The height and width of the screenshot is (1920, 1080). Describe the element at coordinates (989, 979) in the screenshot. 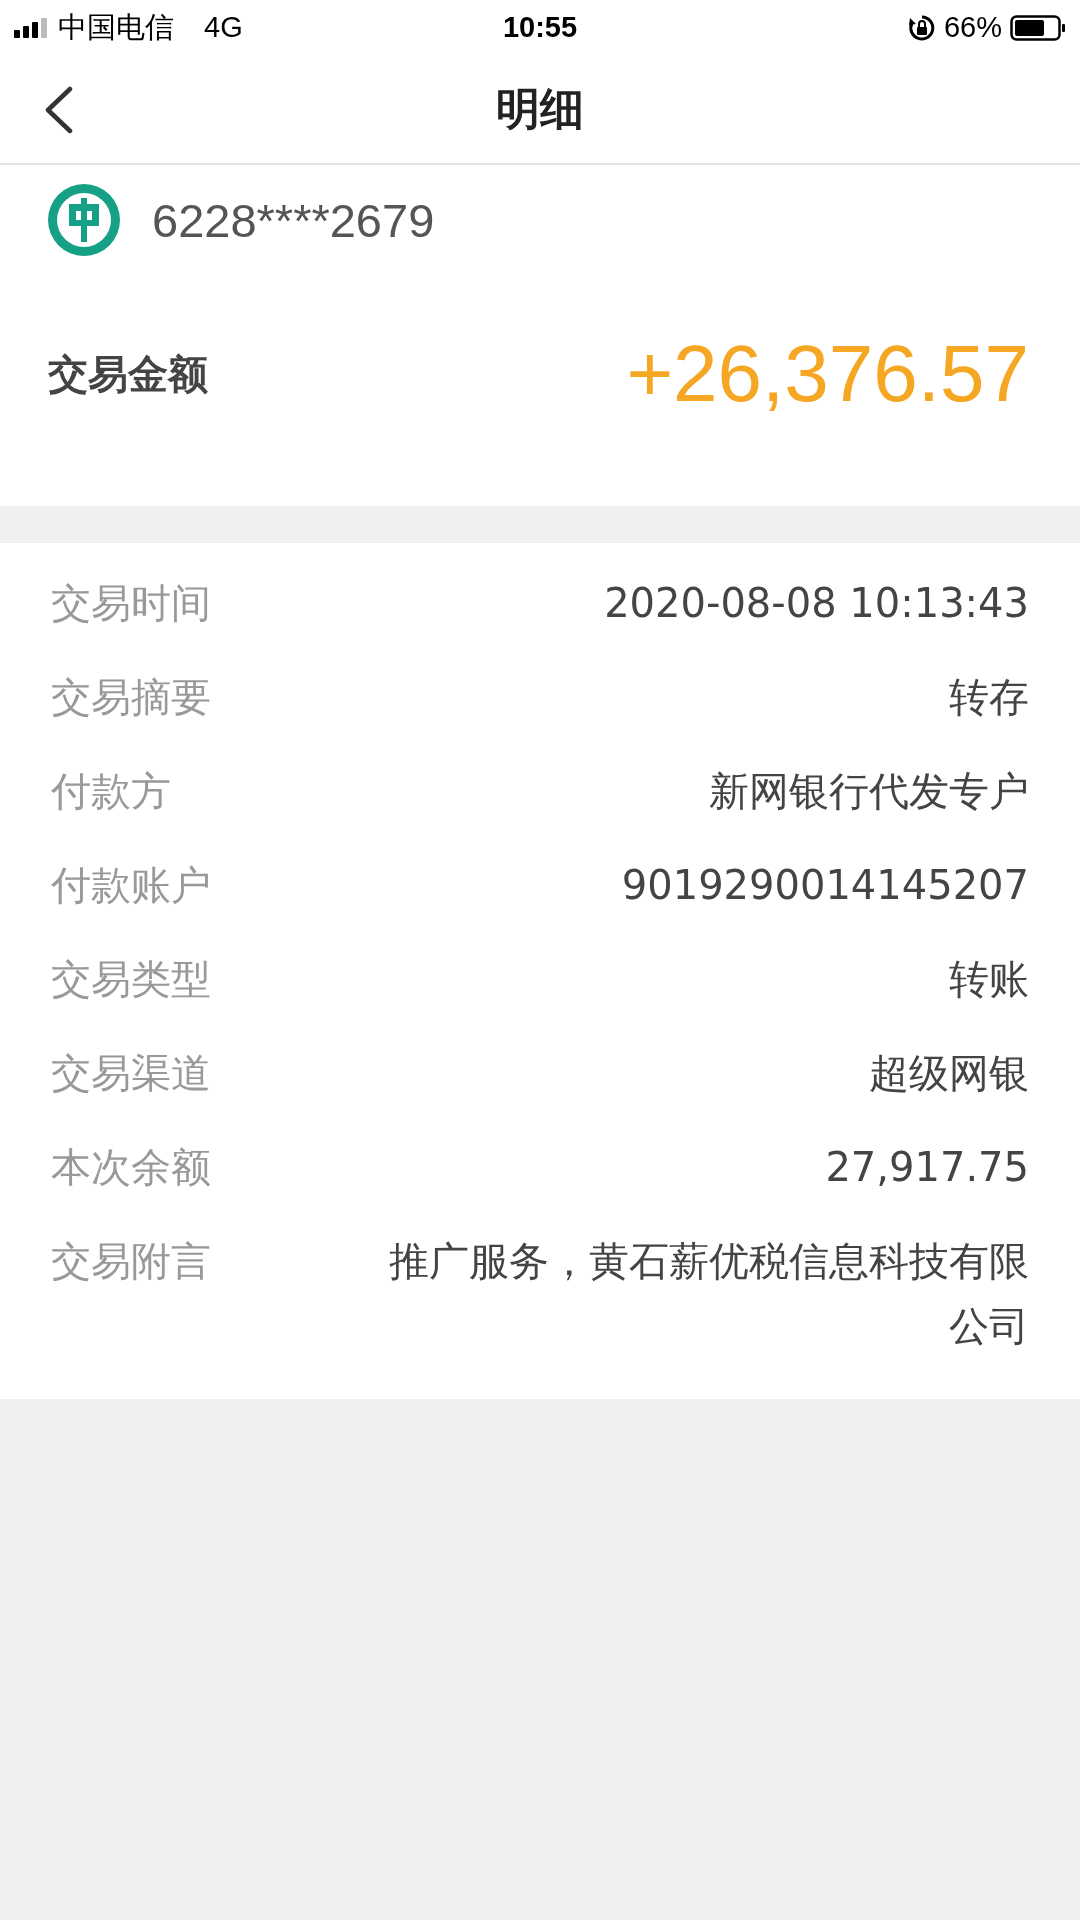

I see `detail-value: 转账` at that location.